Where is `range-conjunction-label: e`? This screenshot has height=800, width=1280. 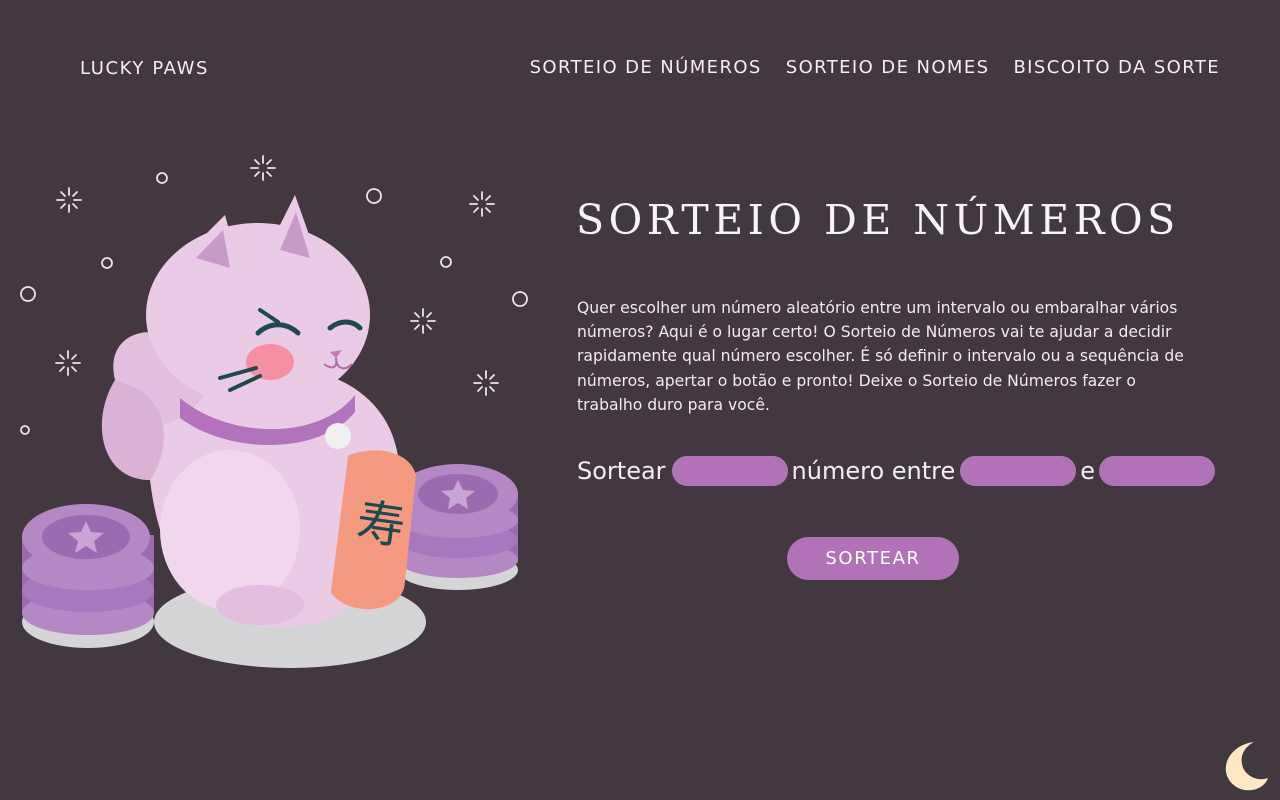
range-conjunction-label: e is located at coordinates (1088, 471).